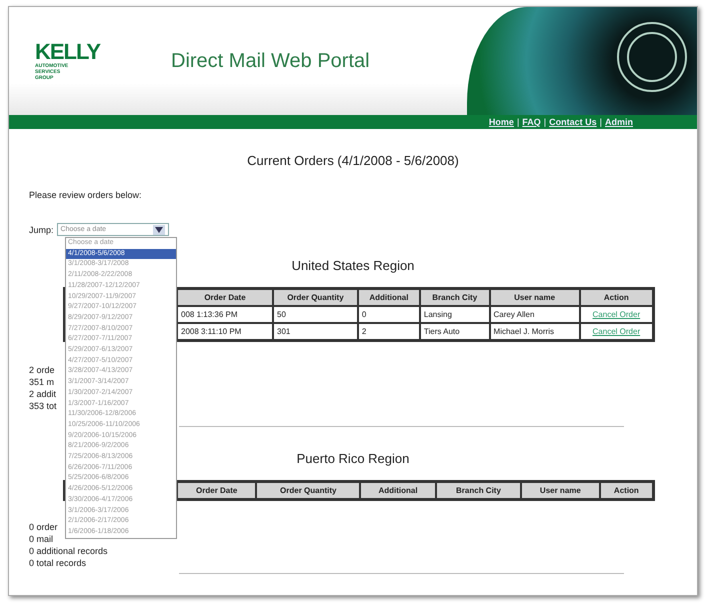 The width and height of the screenshot is (711, 606). What do you see at coordinates (389, 314) in the screenshot?
I see `table-cell: 0` at bounding box center [389, 314].